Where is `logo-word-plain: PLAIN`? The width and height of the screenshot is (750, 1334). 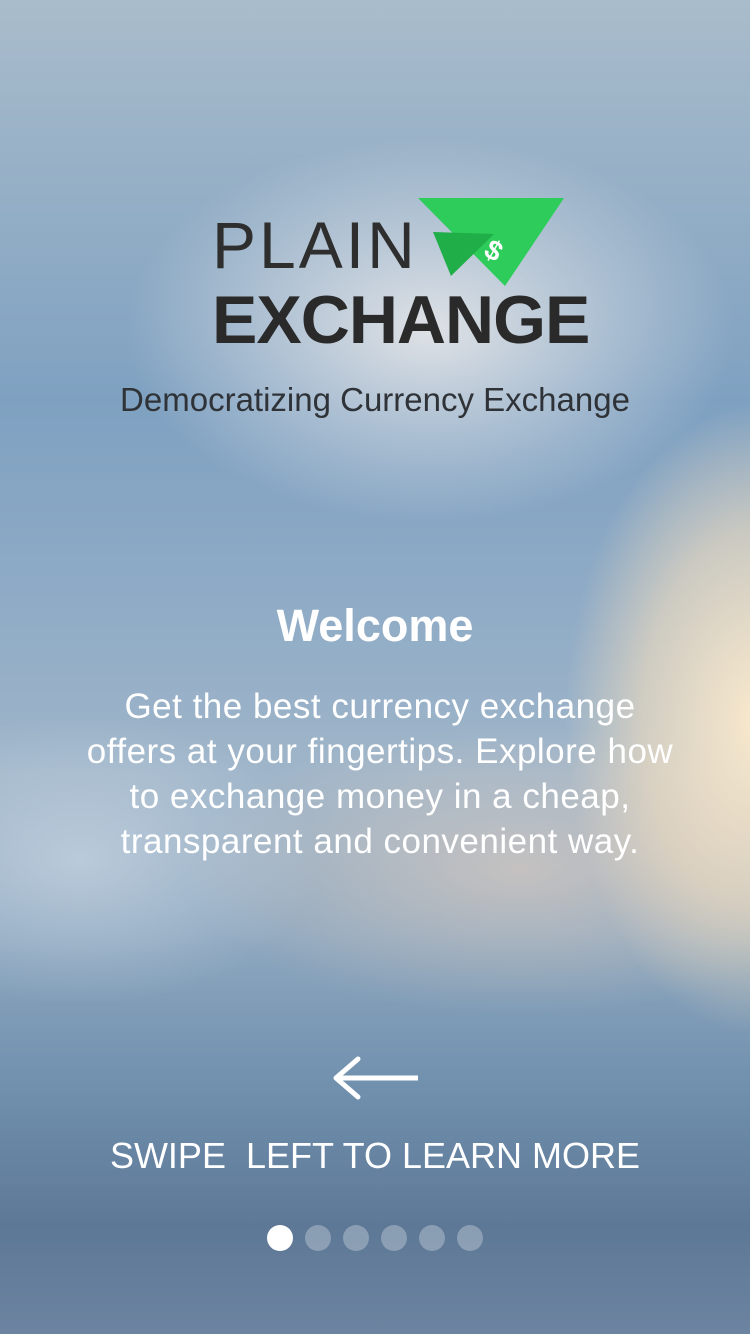 logo-word-plain: PLAIN is located at coordinates (315, 245).